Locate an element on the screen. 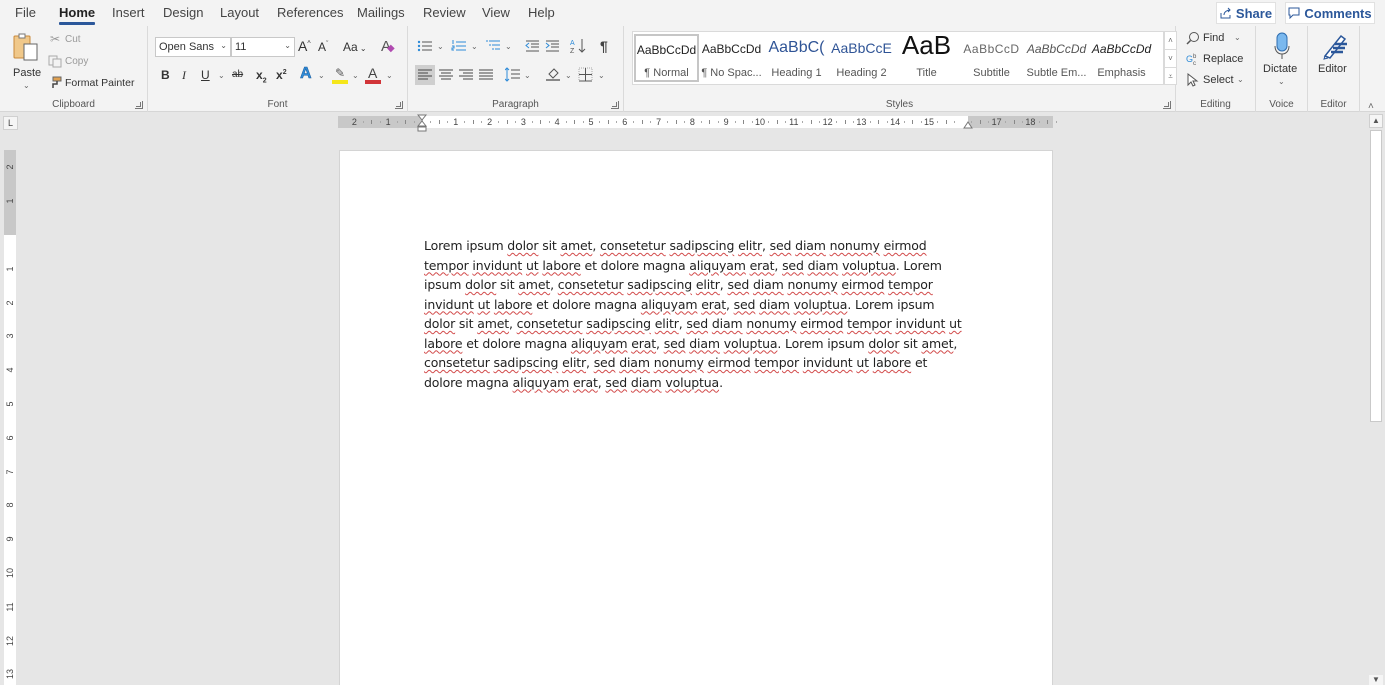 The image size is (1385, 685). font-dialog-launcher is located at coordinates (399, 105).